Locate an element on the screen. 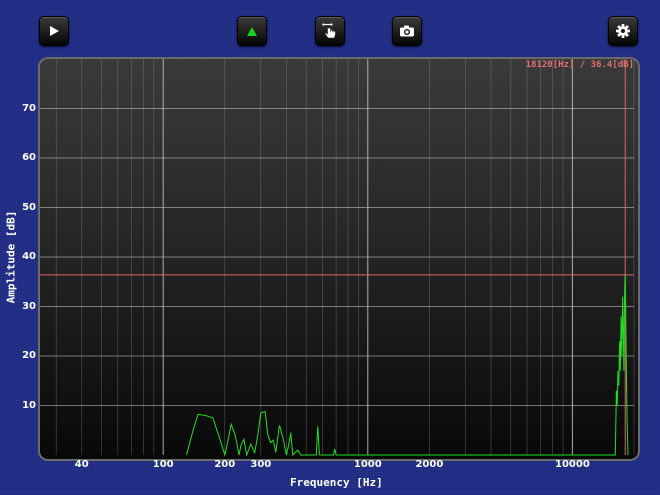 The image size is (660, 495). gear-icon is located at coordinates (623, 31).